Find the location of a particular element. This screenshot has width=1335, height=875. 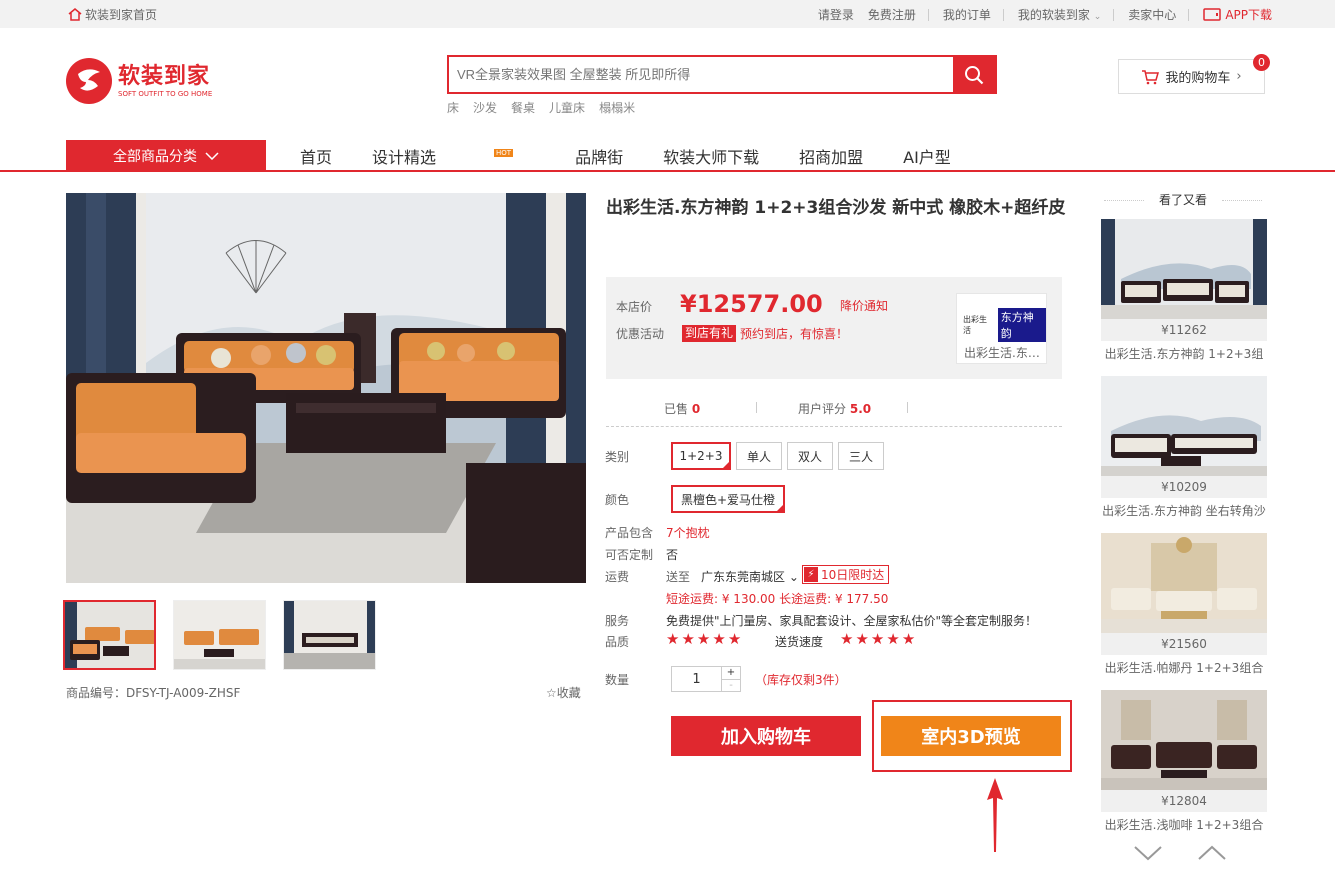

nav-link-design: 设计精选 HOT is located at coordinates (453, 156).